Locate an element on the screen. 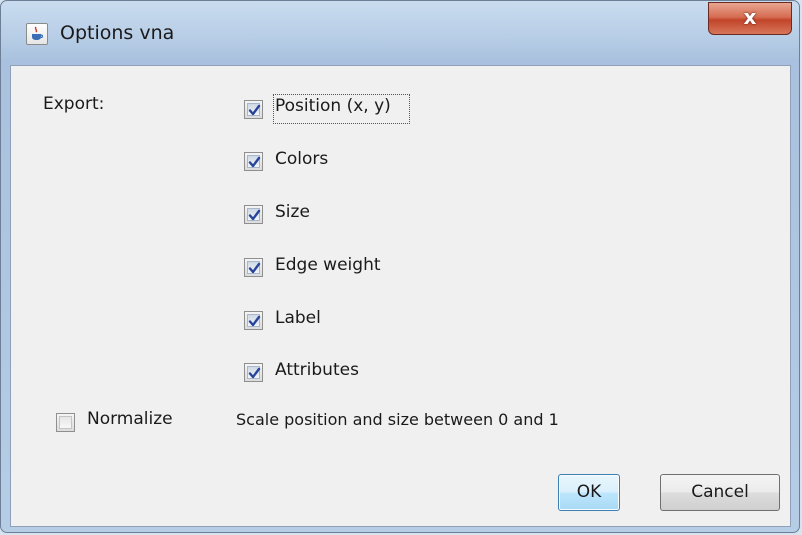  checkbox-size-label: Size is located at coordinates (292, 212).